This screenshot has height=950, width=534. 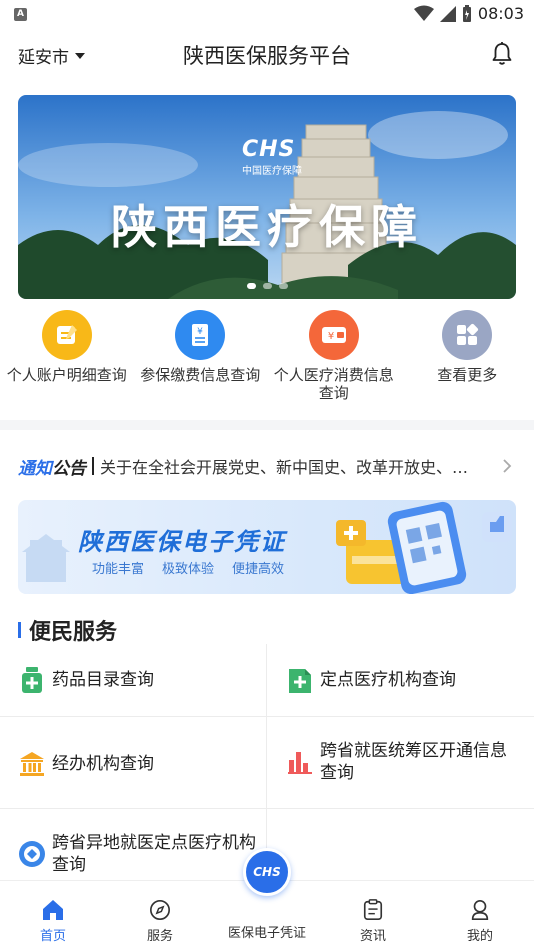 I want to click on wifi-icon, so click(x=423, y=13).